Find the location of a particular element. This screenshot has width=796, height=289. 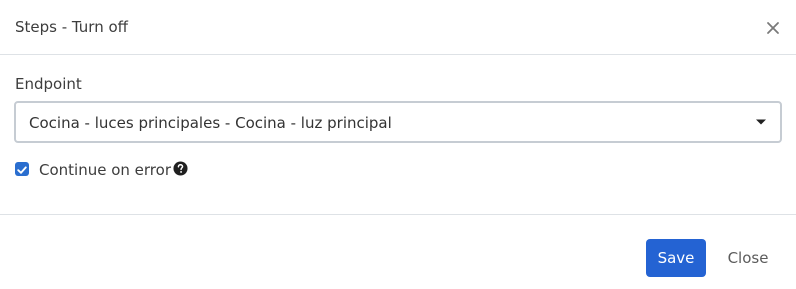

continue-on-error-checkbox is located at coordinates (22, 169).